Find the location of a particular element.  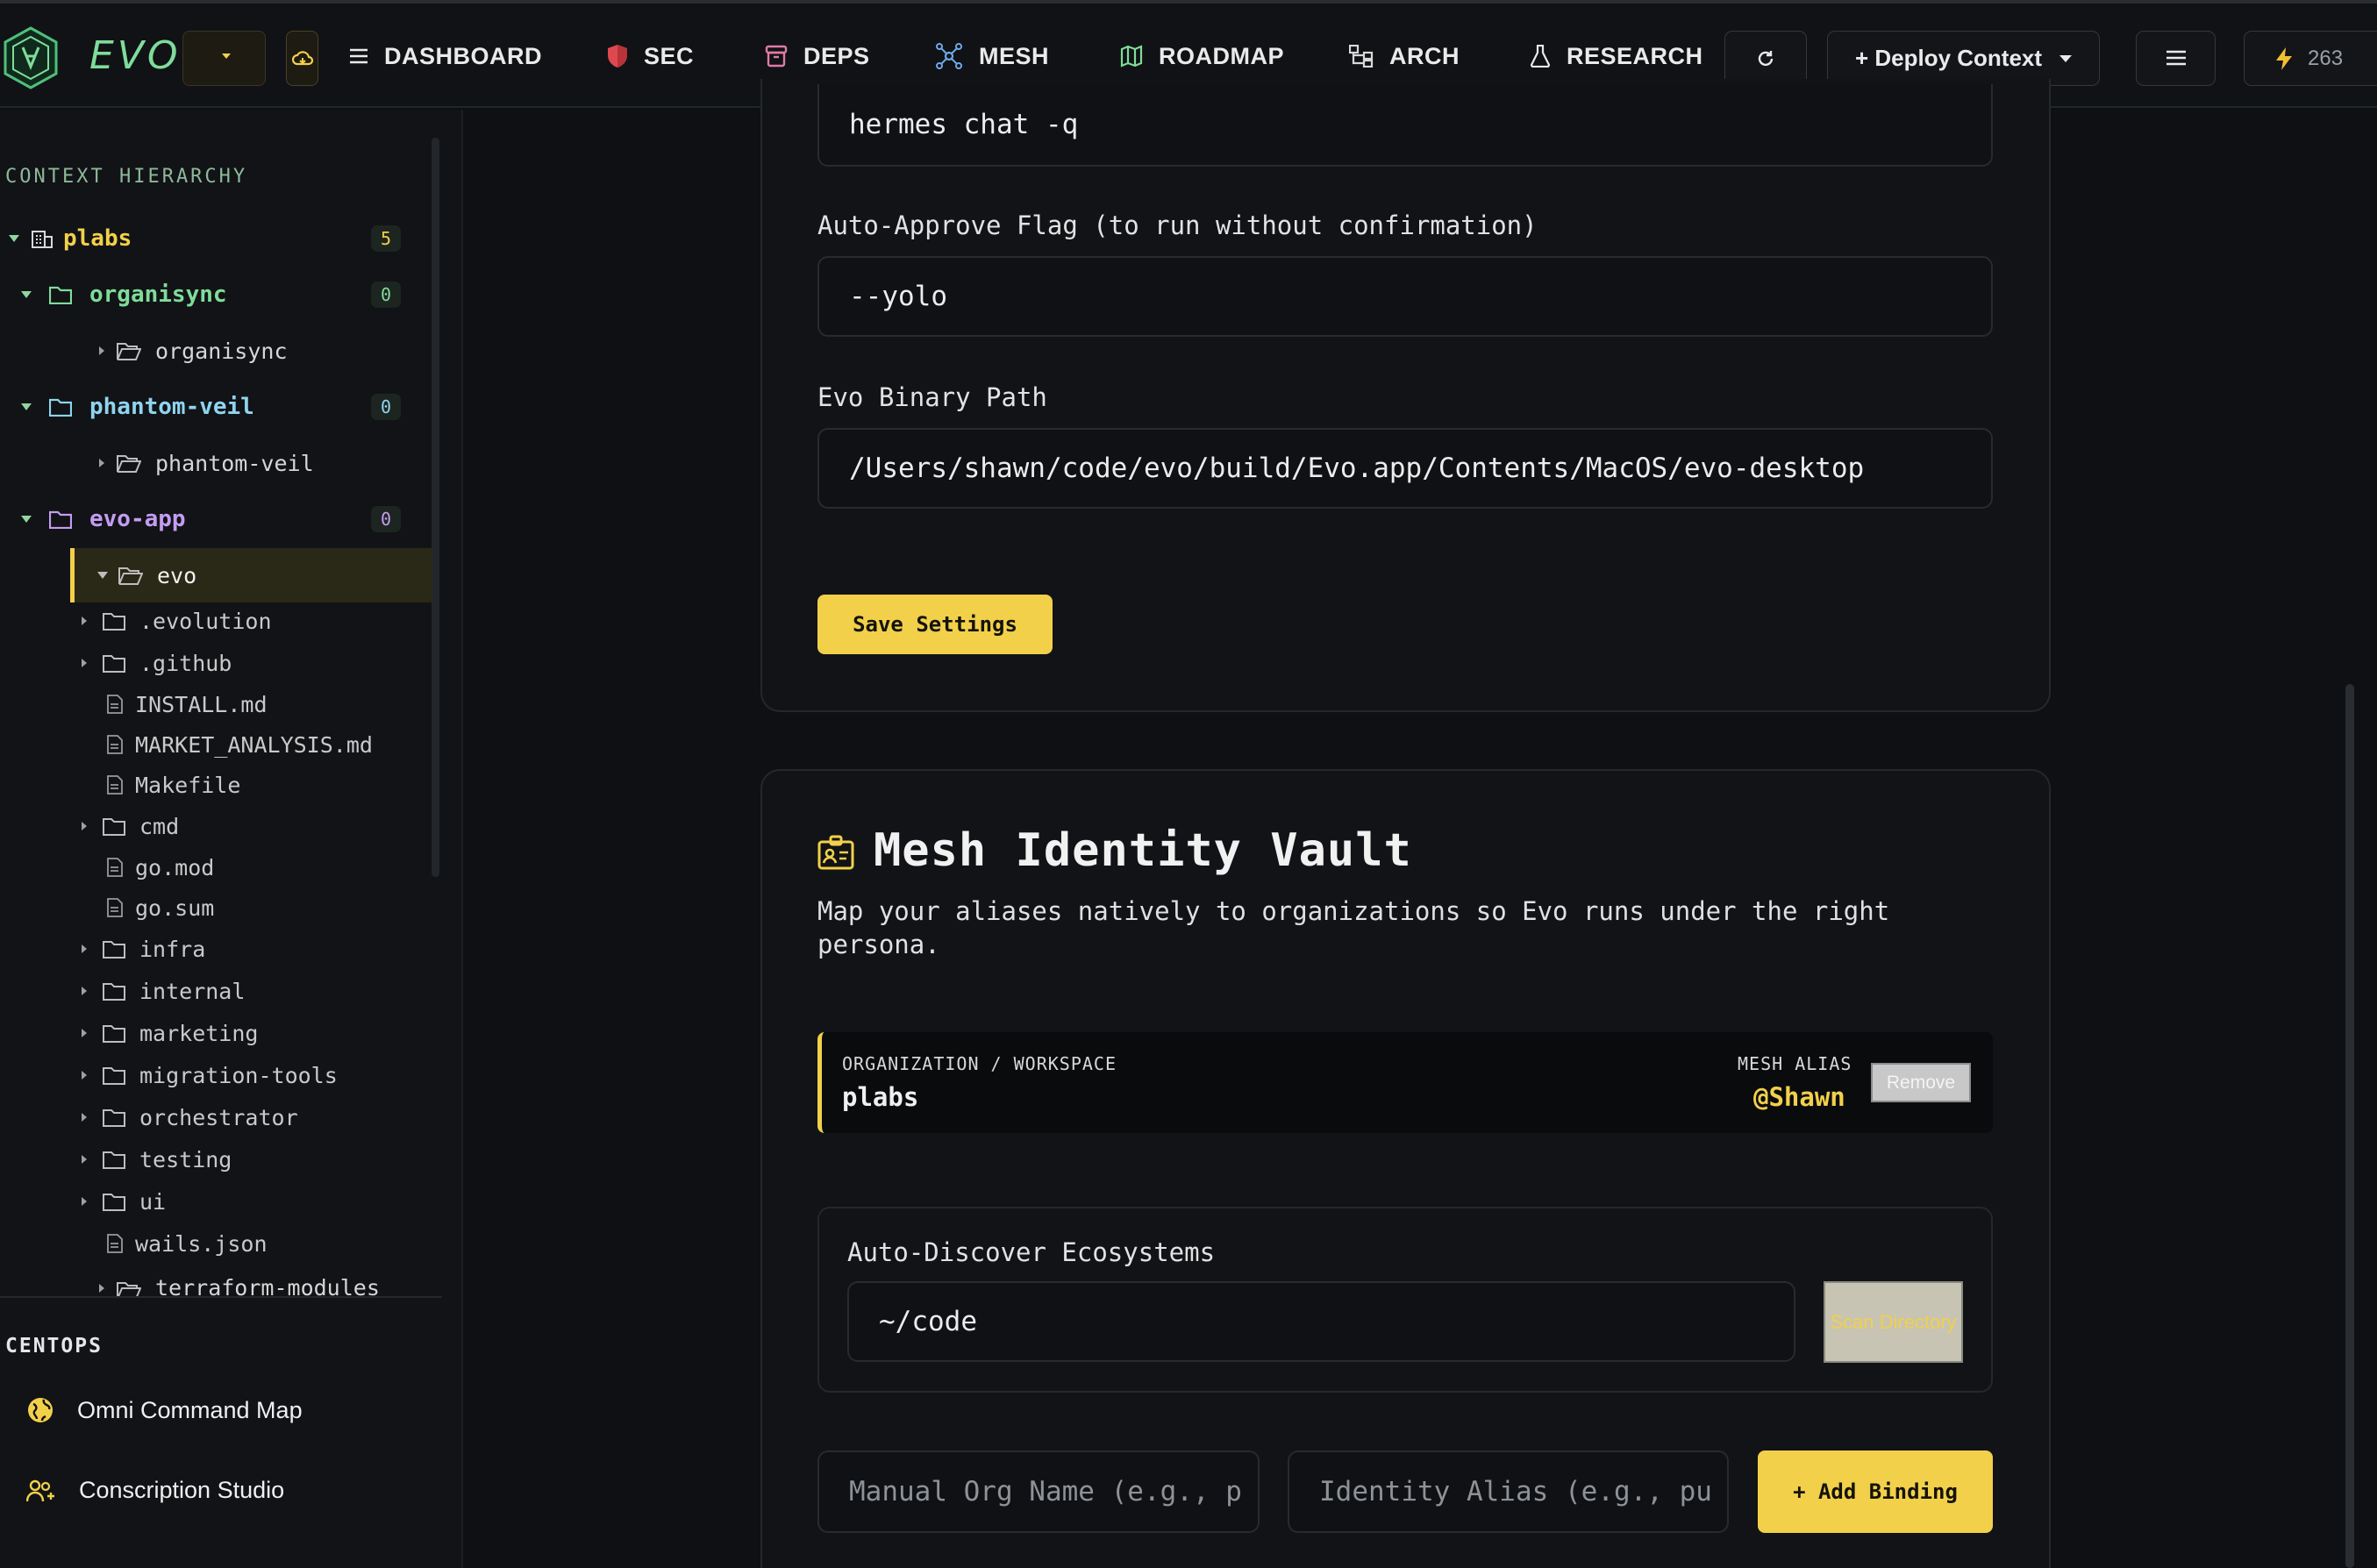

centops-title: CENTOPS is located at coordinates (54, 1346).